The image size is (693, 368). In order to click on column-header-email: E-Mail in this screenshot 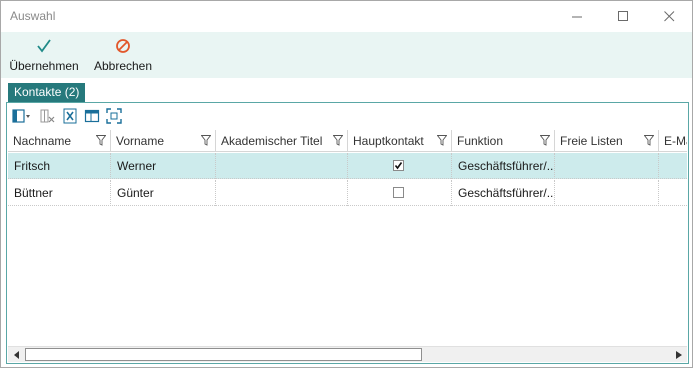, I will do `click(673, 141)`.